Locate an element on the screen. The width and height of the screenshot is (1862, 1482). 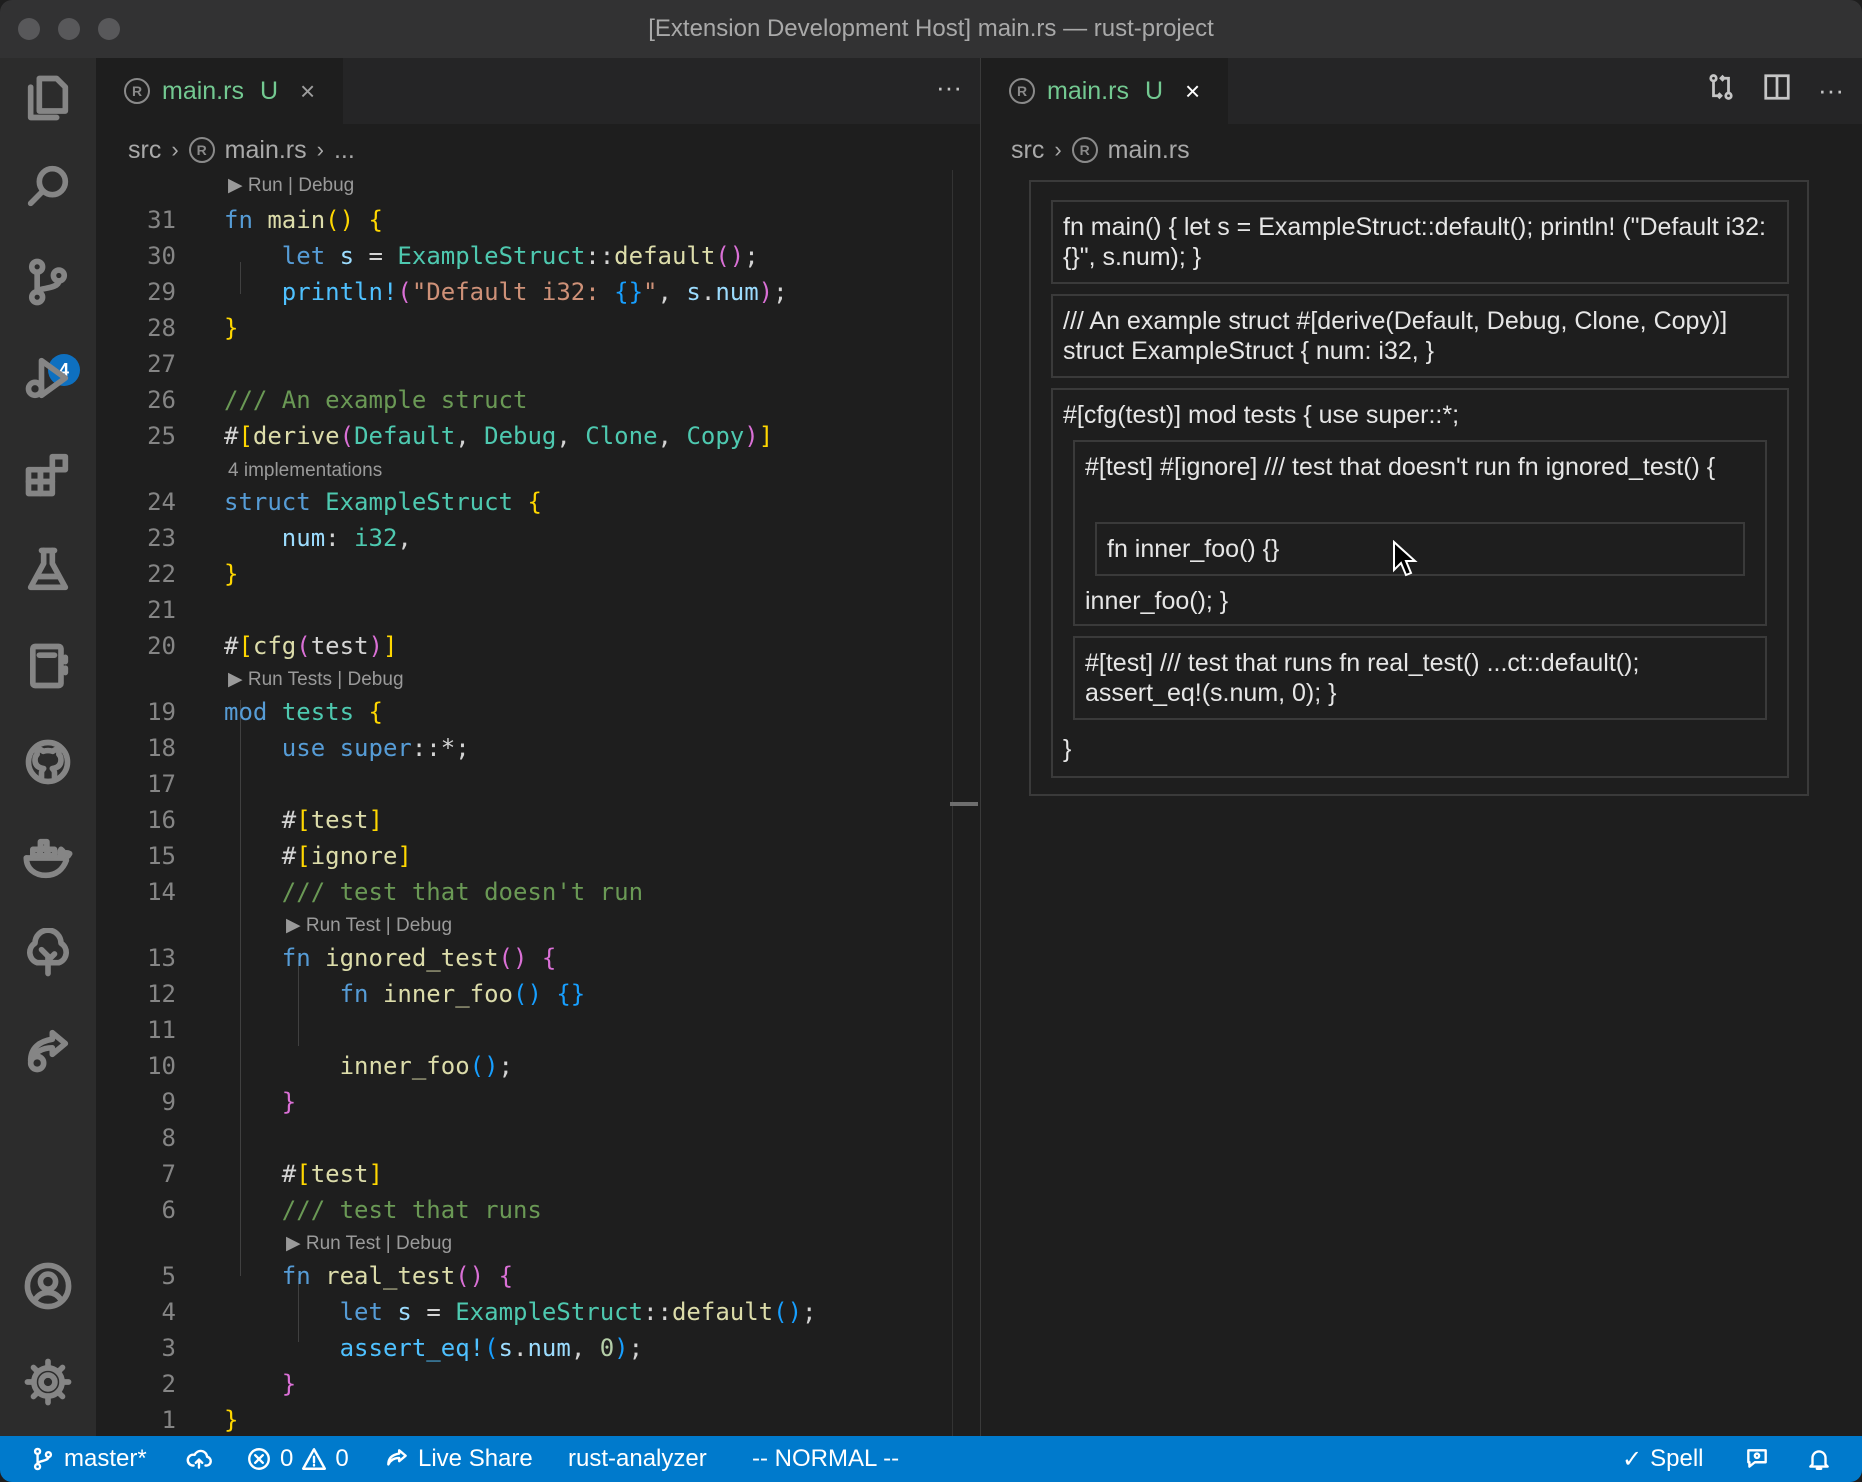
spell-label: Spell is located at coordinates (1677, 1458).